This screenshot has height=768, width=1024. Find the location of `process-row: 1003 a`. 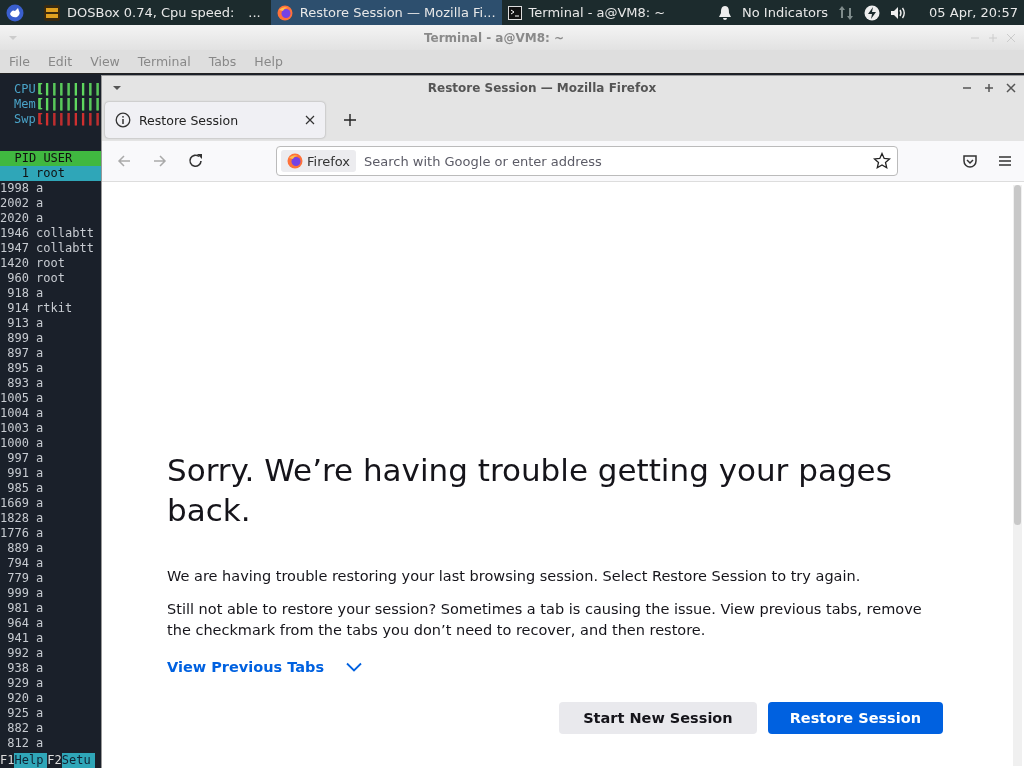

process-row: 1003 a is located at coordinates (51, 428).